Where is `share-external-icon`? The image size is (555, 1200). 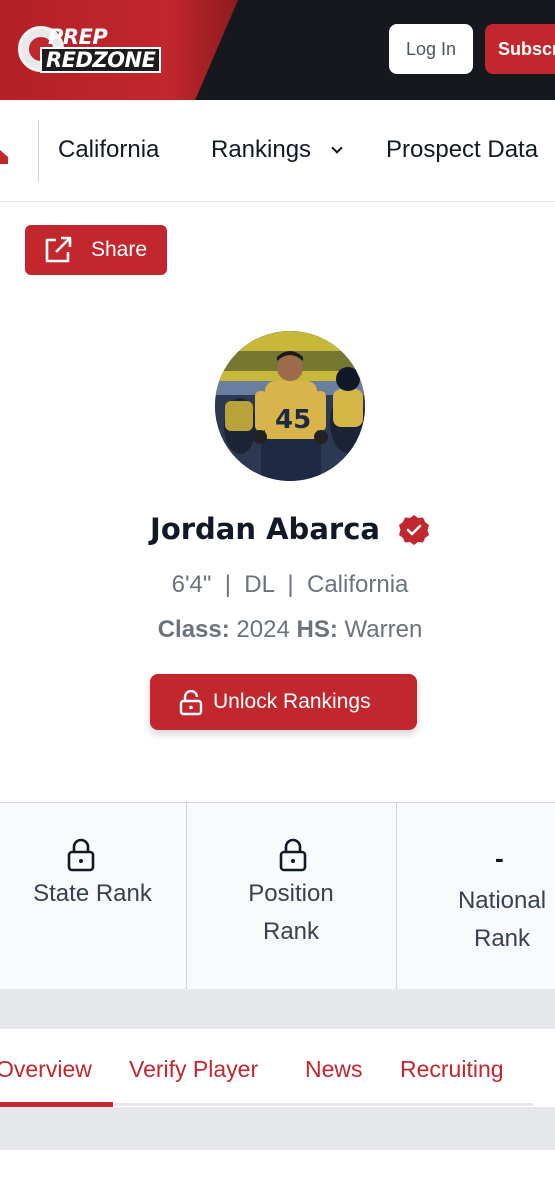 share-external-icon is located at coordinates (58, 249).